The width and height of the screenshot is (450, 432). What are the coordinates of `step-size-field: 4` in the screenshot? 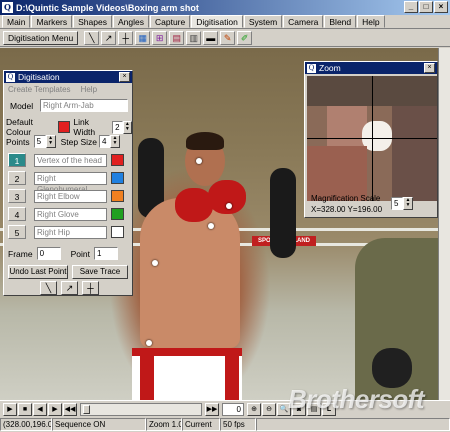 It's located at (105, 141).